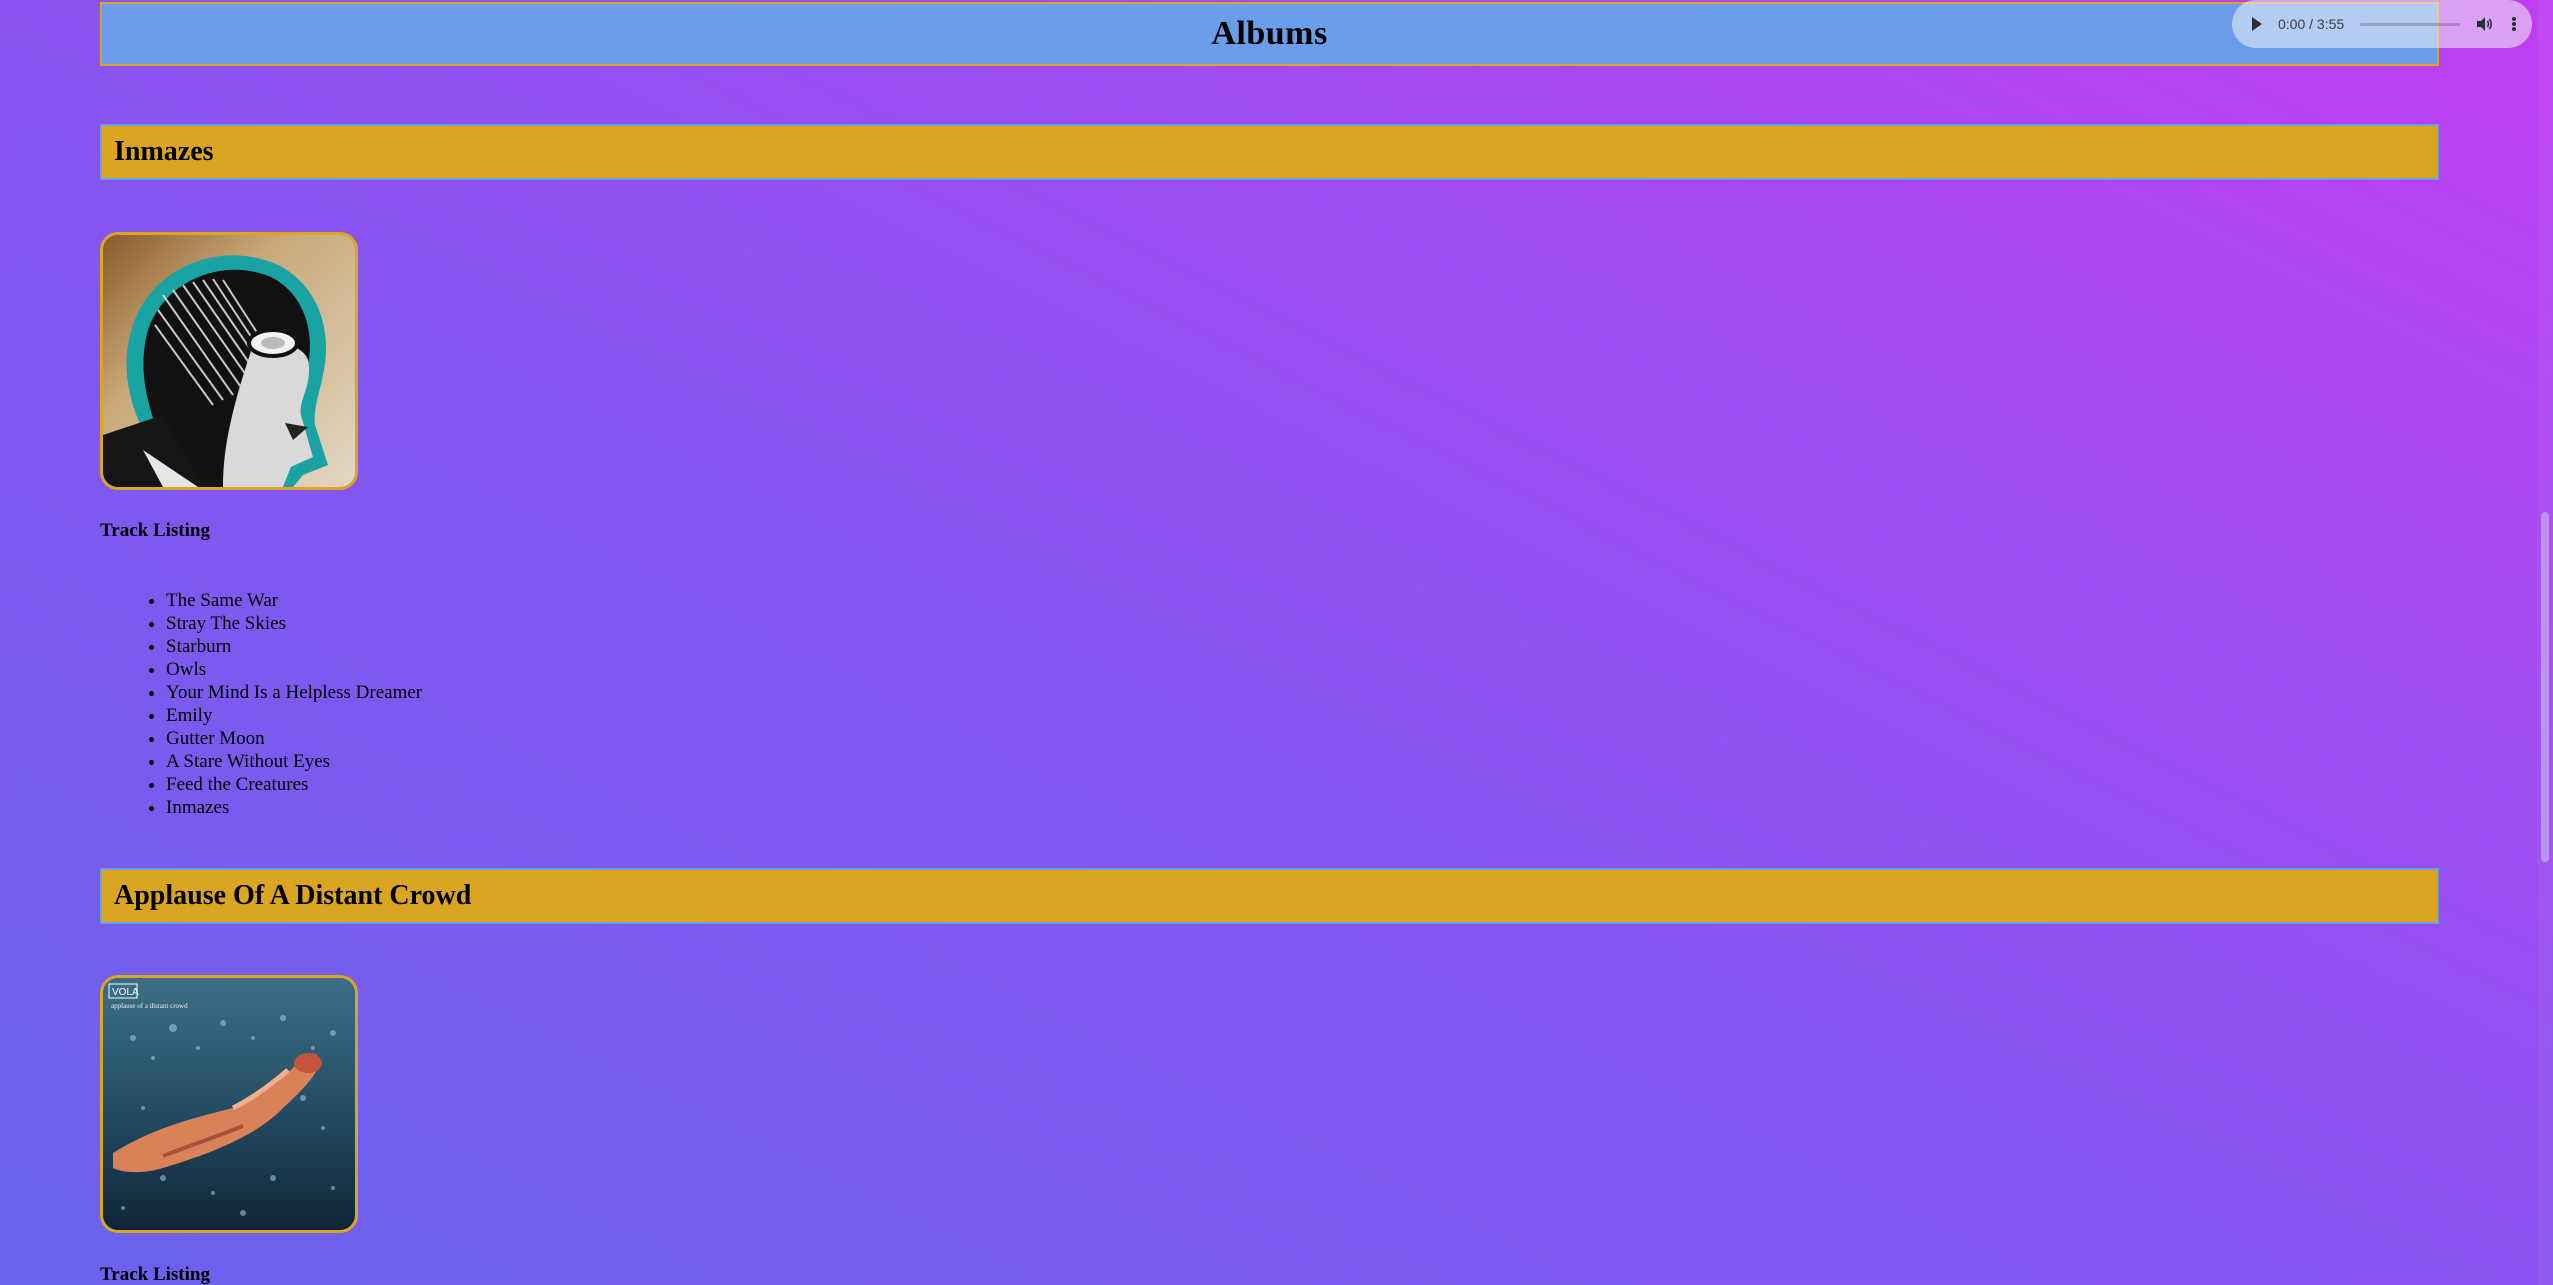 This screenshot has height=1285, width=2553. I want to click on album-title: Applause Of A Distant Crowd, so click(293, 895).